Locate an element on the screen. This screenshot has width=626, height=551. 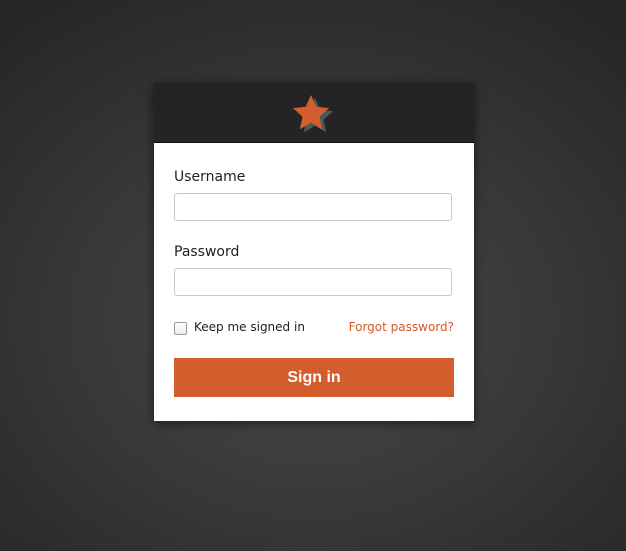
username-label: Username is located at coordinates (210, 177).